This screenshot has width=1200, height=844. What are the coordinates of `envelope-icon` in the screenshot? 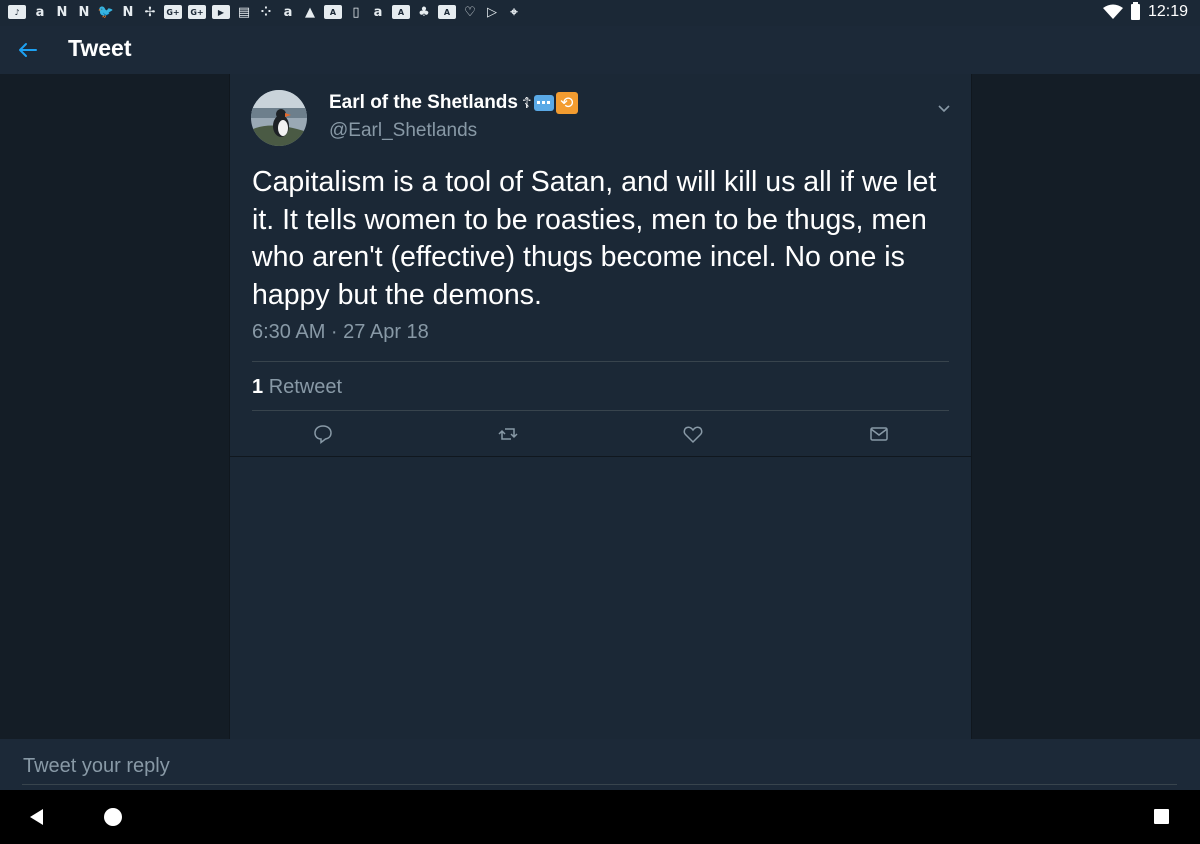 It's located at (879, 434).